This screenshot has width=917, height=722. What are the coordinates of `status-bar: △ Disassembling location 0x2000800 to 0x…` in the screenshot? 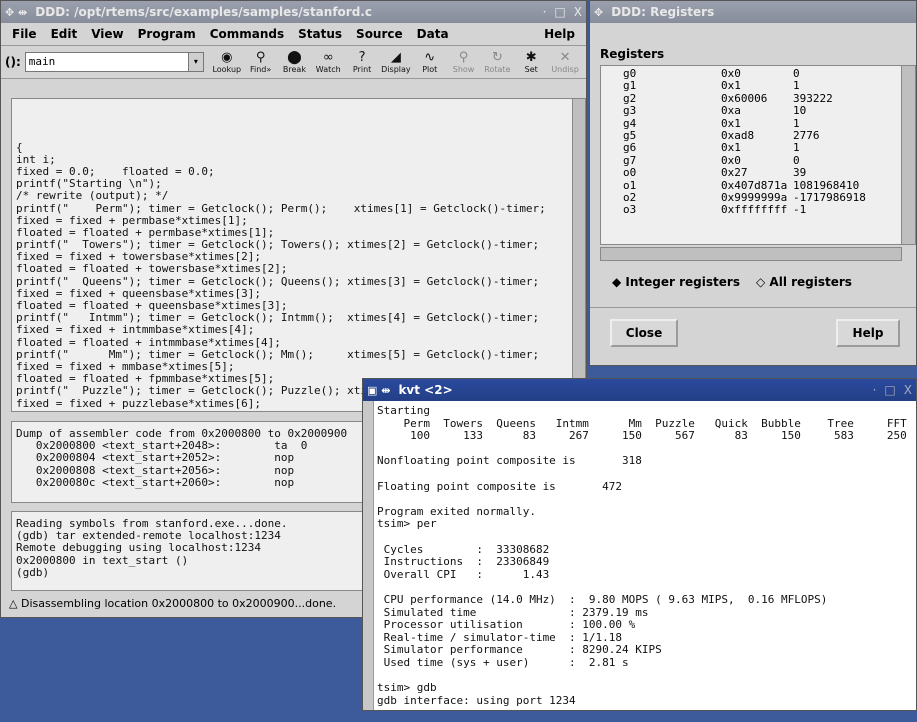 It's located at (185, 603).